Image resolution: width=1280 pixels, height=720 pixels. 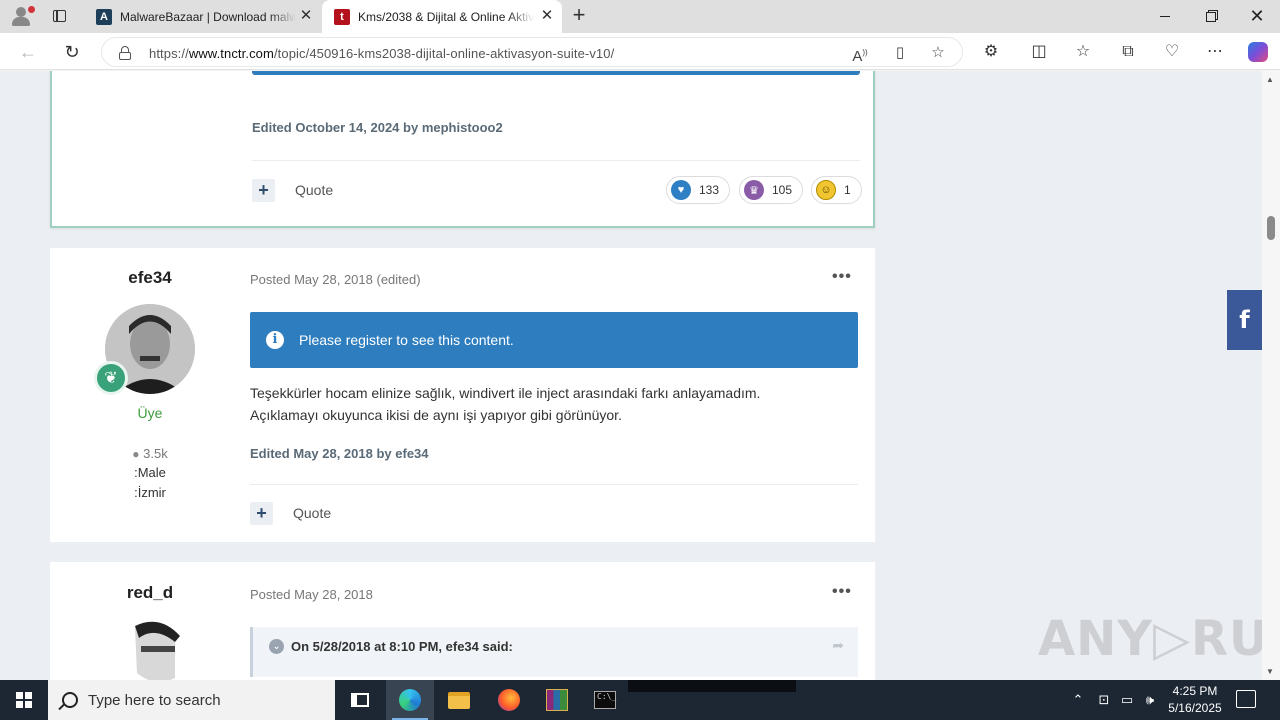 I want to click on firefox-icon, so click(x=509, y=700).